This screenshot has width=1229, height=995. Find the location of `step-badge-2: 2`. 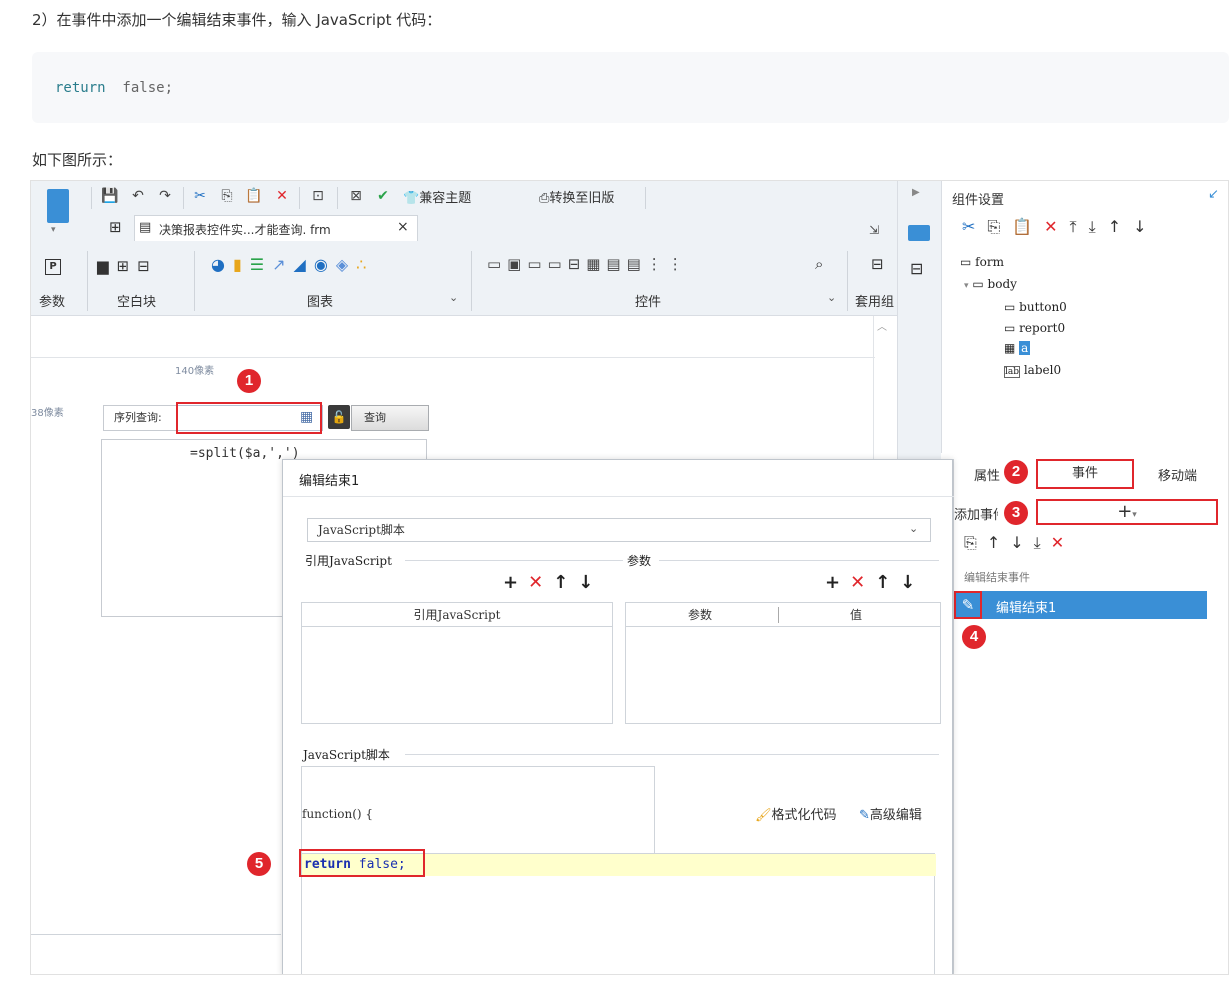

step-badge-2: 2 is located at coordinates (1016, 472).